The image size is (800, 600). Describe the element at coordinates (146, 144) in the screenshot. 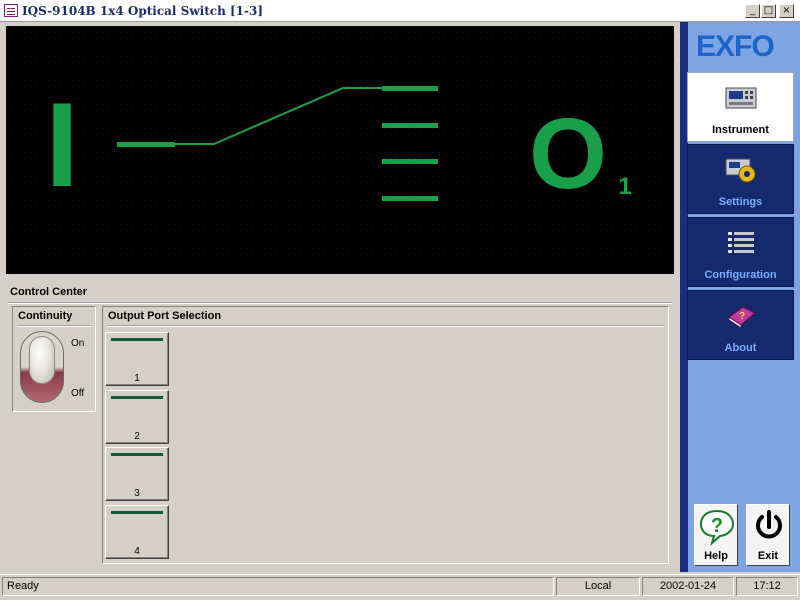

I see `input-stub` at that location.